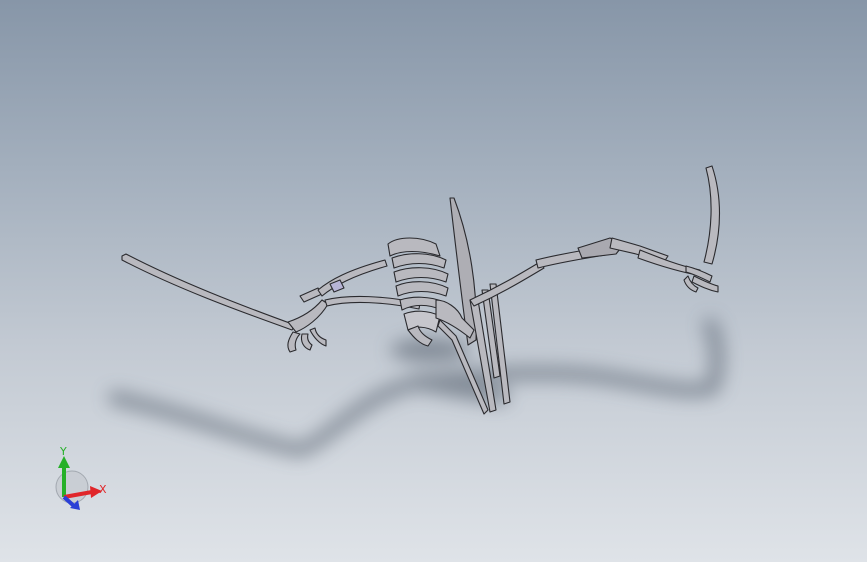  Describe the element at coordinates (507, 284) in the screenshot. I see `right-arm-bone` at that location.